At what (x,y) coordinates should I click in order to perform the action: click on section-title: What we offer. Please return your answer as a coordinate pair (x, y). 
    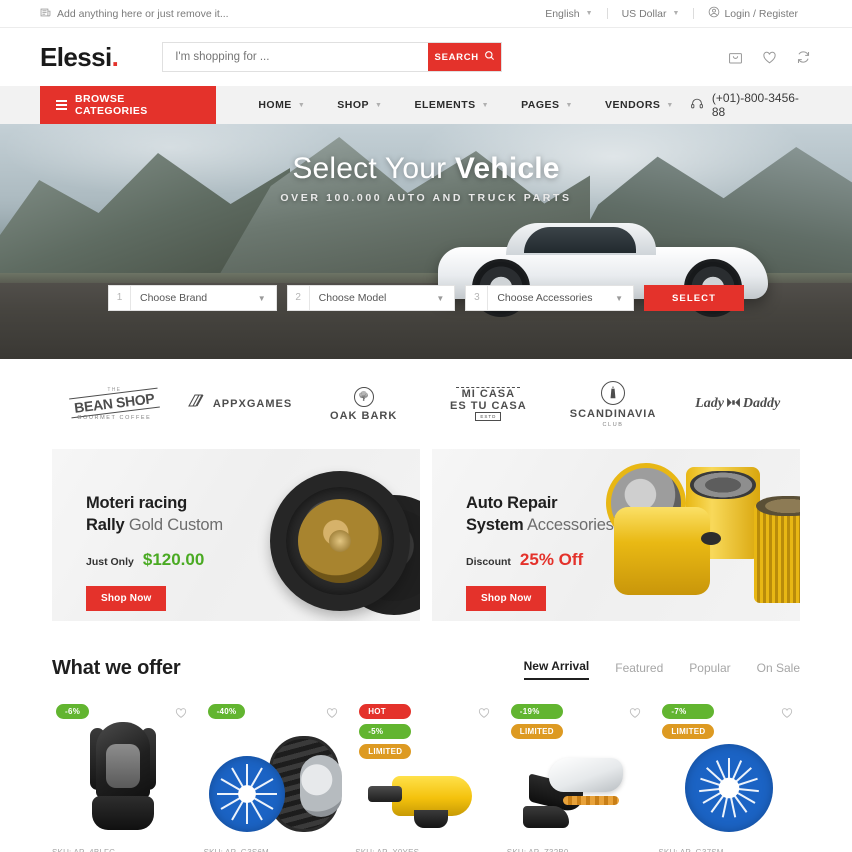
    Looking at the image, I should click on (116, 668).